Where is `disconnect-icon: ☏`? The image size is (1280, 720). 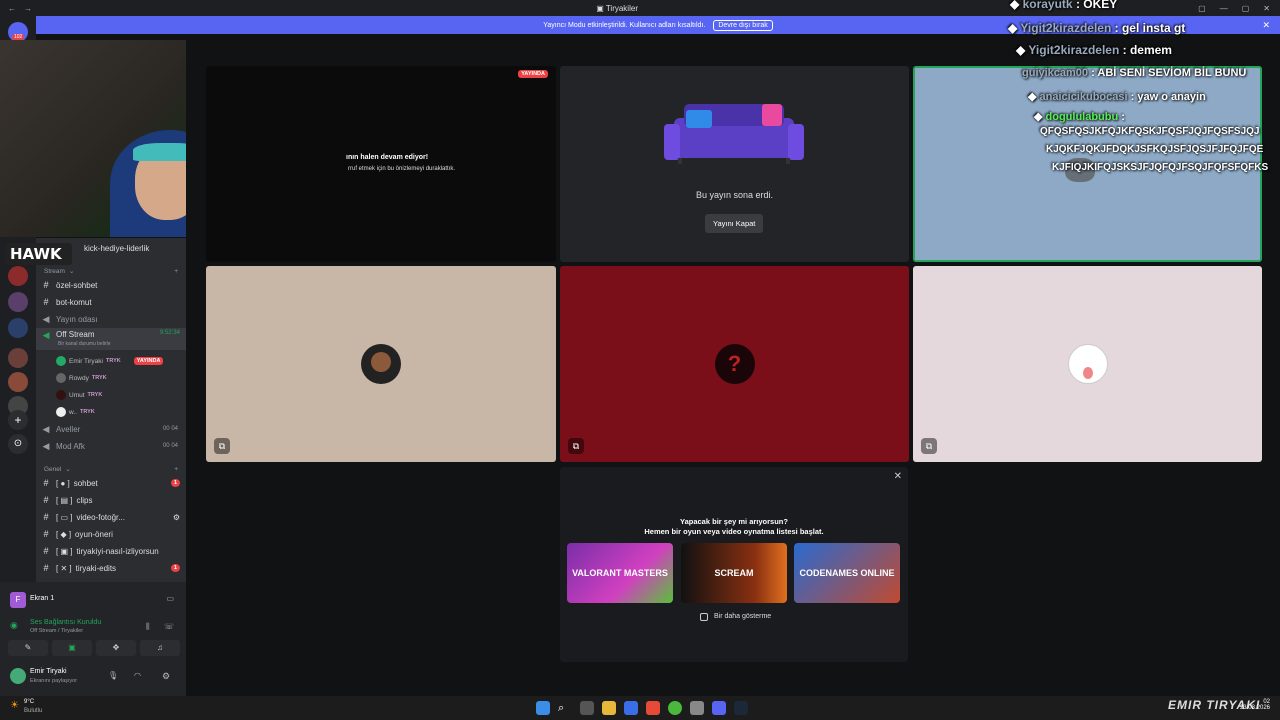
disconnect-icon: ☏ is located at coordinates (169, 626).